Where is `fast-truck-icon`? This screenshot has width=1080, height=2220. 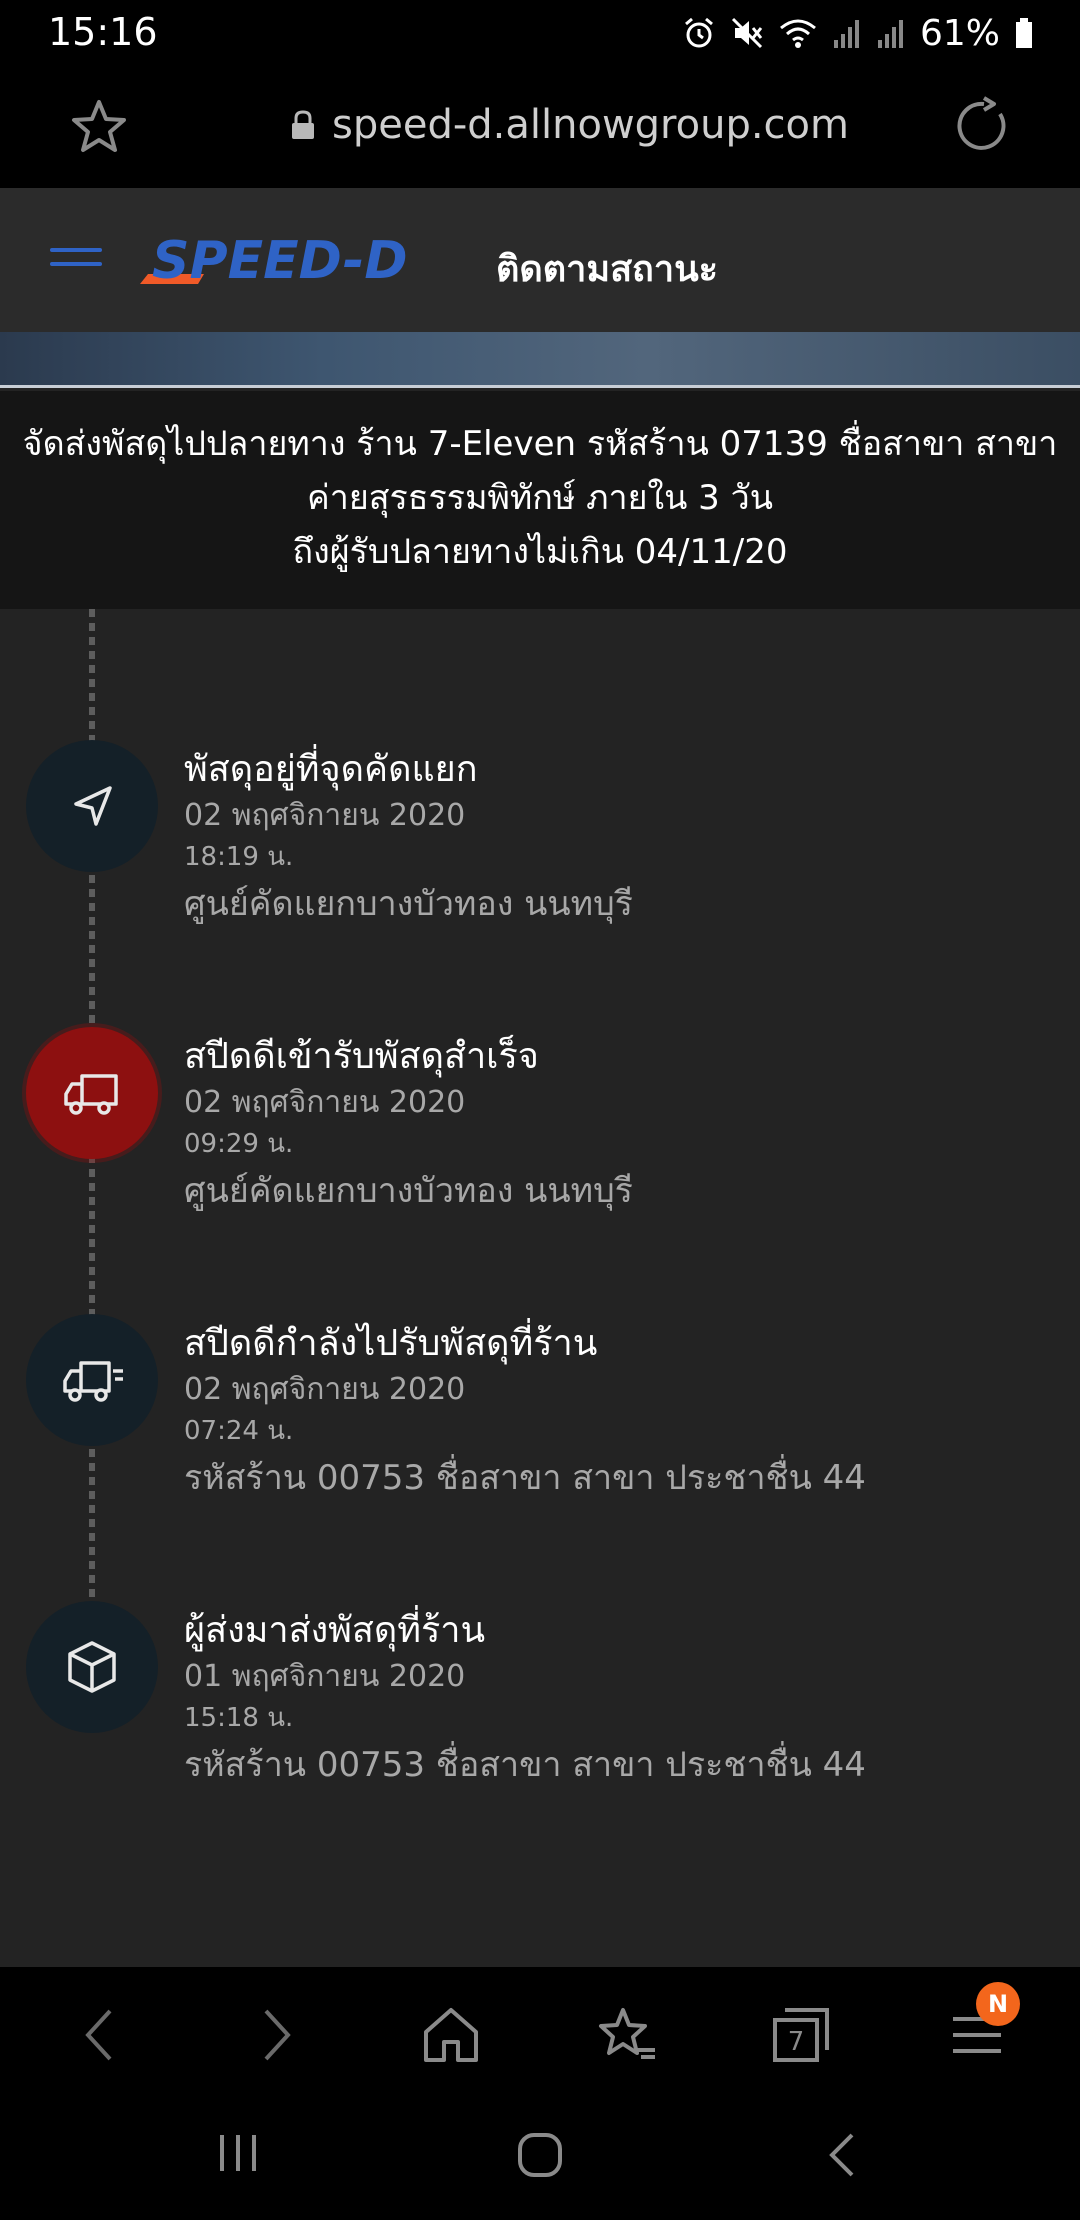 fast-truck-icon is located at coordinates (93, 1381).